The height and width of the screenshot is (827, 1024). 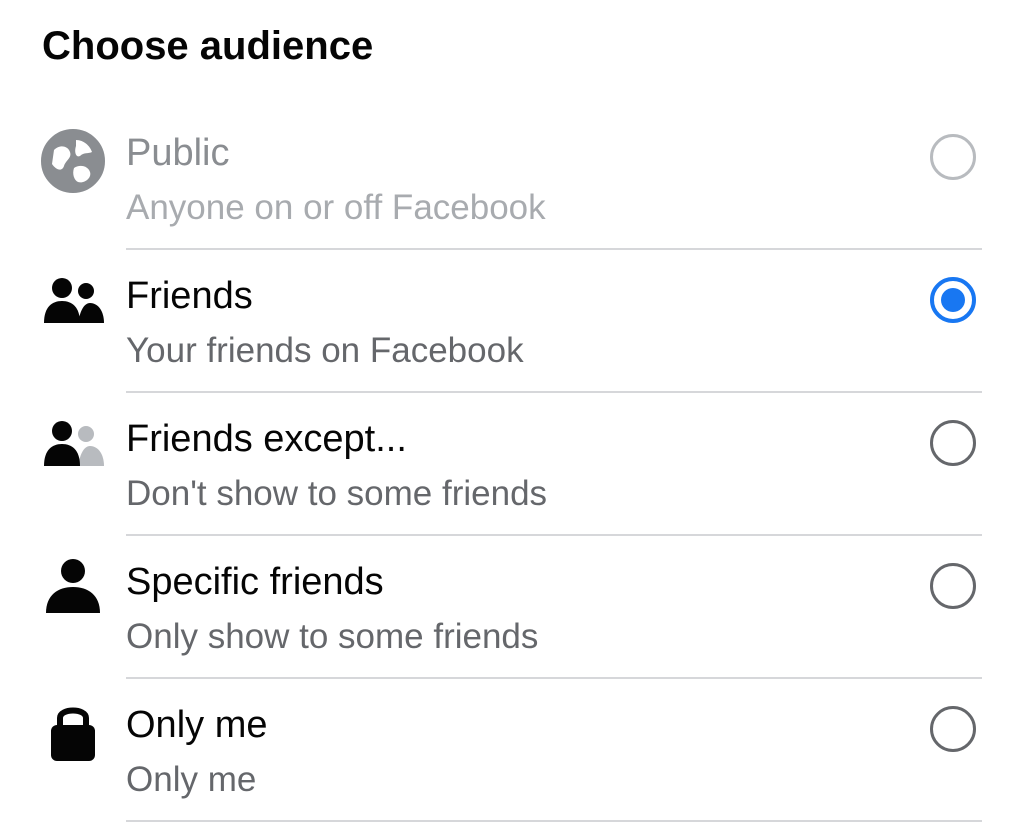 What do you see at coordinates (953, 443) in the screenshot?
I see `radio-button-friends-except` at bounding box center [953, 443].